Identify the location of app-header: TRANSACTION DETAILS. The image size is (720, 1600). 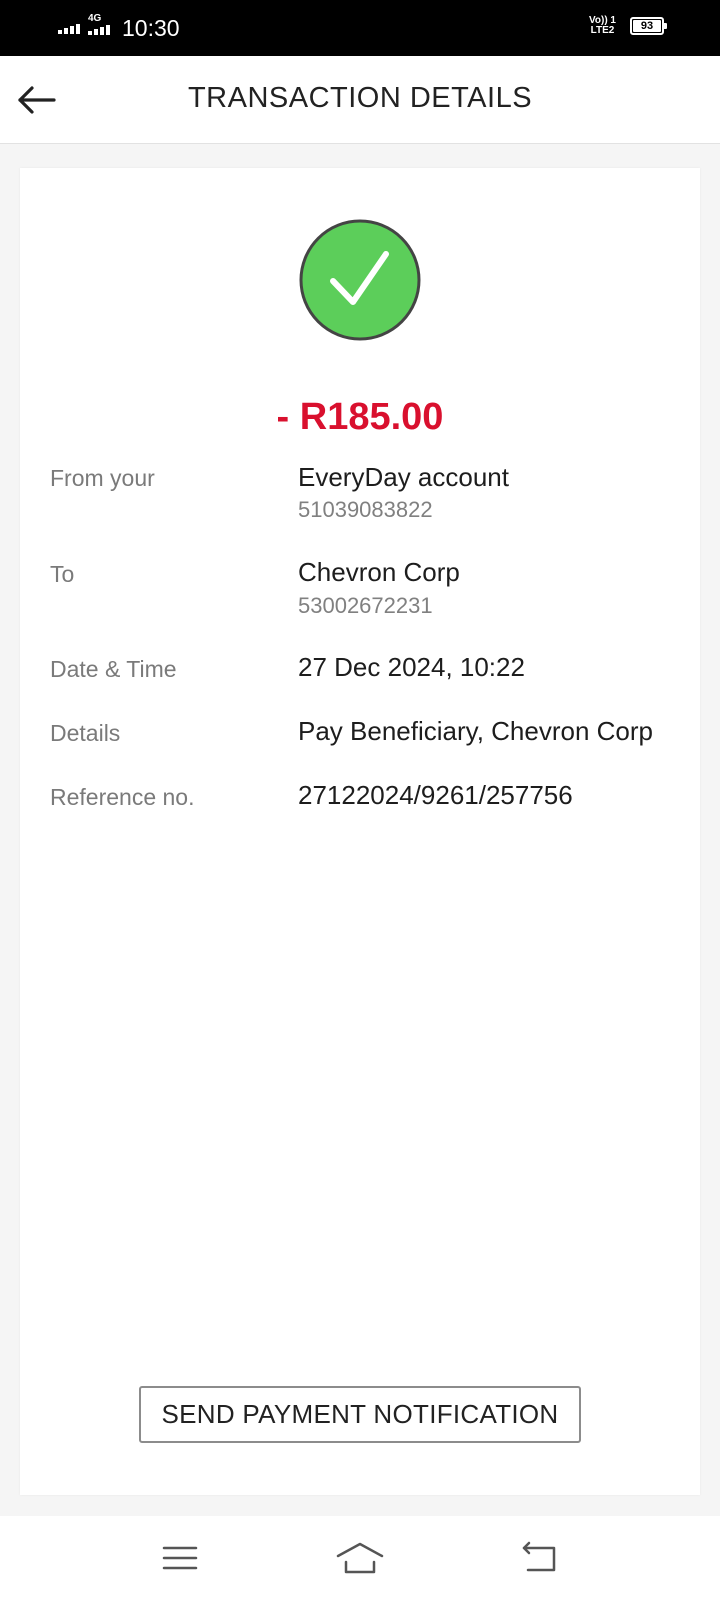
(360, 100).